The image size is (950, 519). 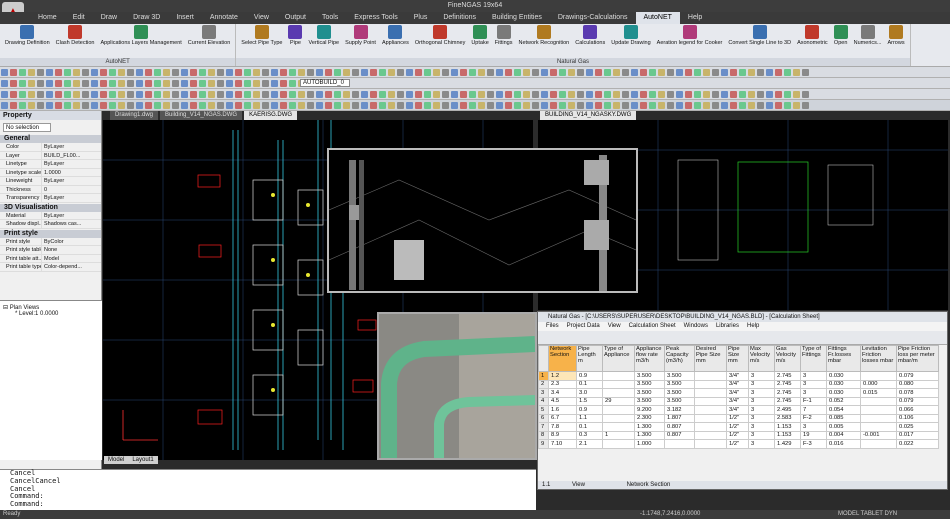 I want to click on tree-level: * Level:1 0.0000, so click(x=51, y=314).